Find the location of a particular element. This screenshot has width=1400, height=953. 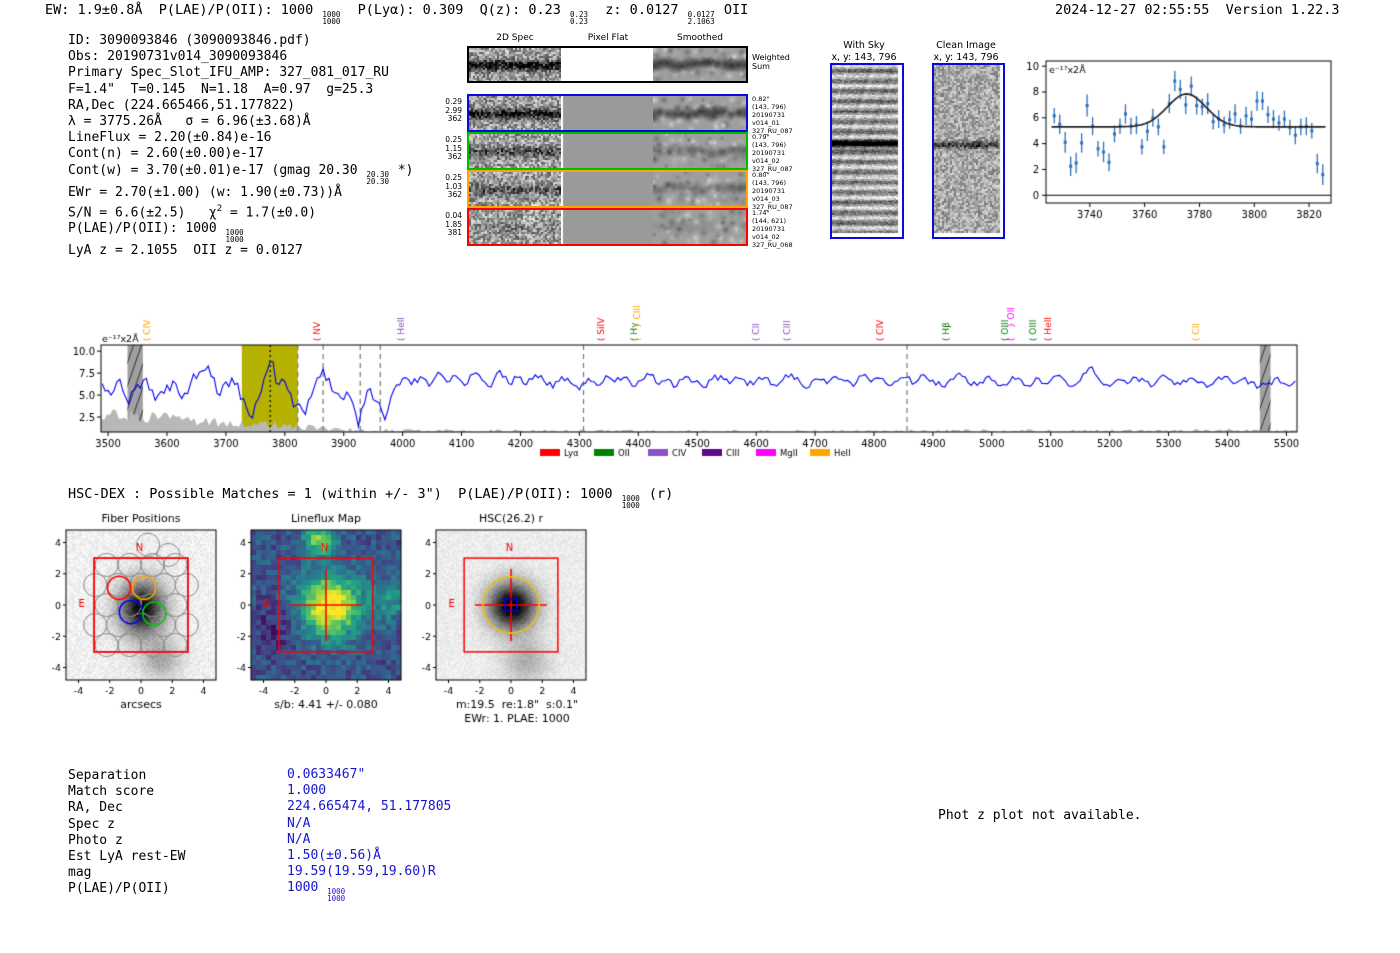

info-line-9: EWr = 2.70(±1.00) (w: 1.90(±0.73))Å is located at coordinates (205, 192).